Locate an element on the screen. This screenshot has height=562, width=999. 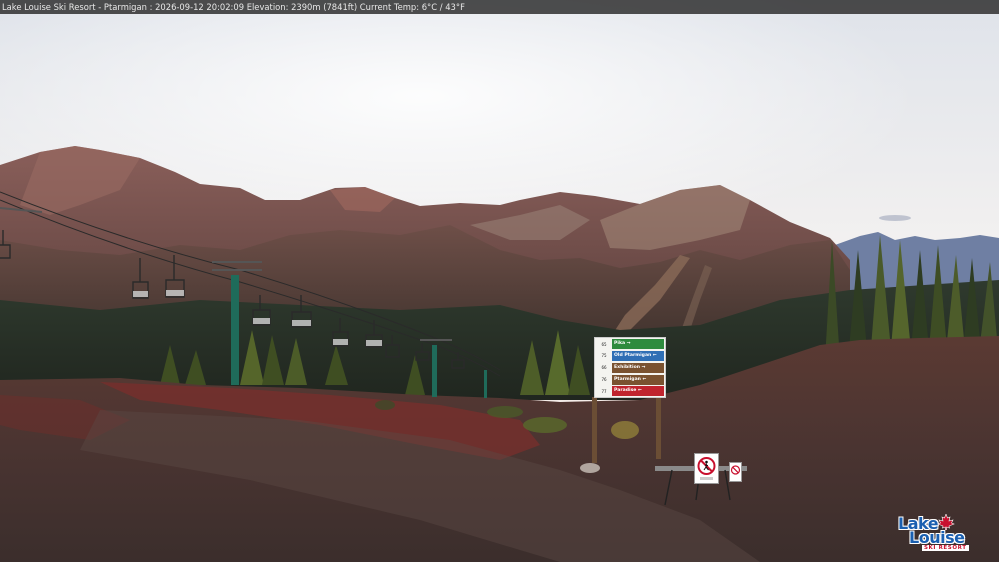
trail-sign-row: 76 Ptarmigan ← is located at coordinates (630, 379).